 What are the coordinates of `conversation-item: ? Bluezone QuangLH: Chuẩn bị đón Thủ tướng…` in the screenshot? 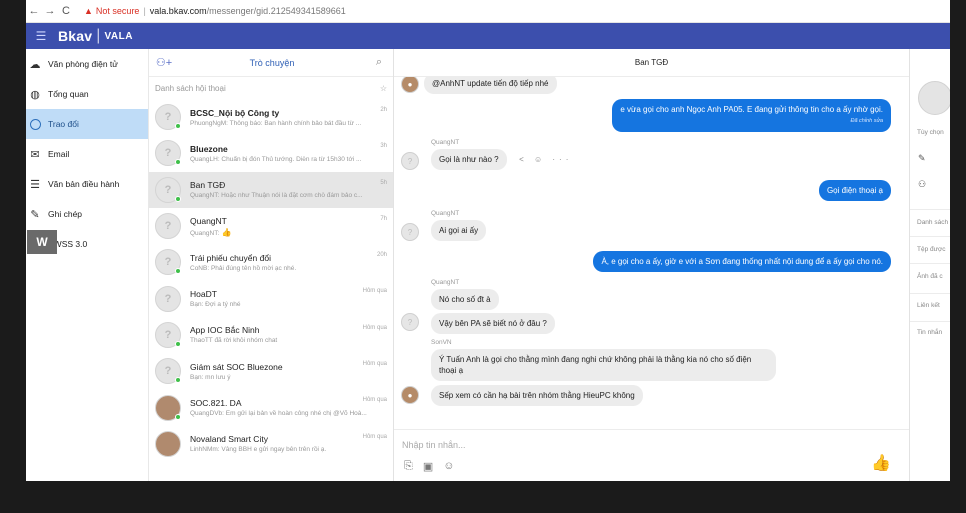 It's located at (271, 153).